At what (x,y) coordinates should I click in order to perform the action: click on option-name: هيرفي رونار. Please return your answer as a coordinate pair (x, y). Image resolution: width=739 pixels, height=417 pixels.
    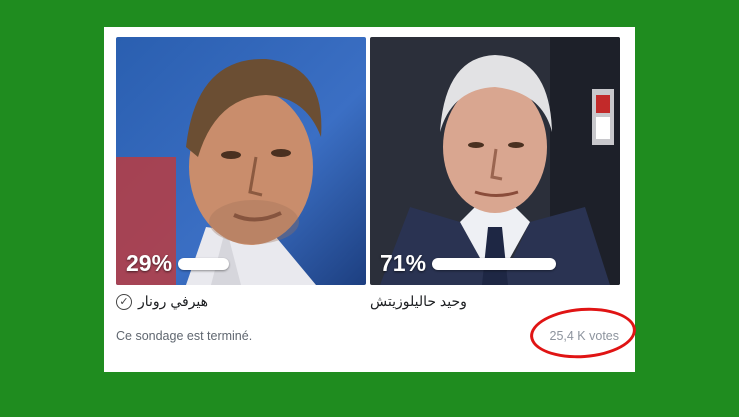
    Looking at the image, I should click on (173, 301).